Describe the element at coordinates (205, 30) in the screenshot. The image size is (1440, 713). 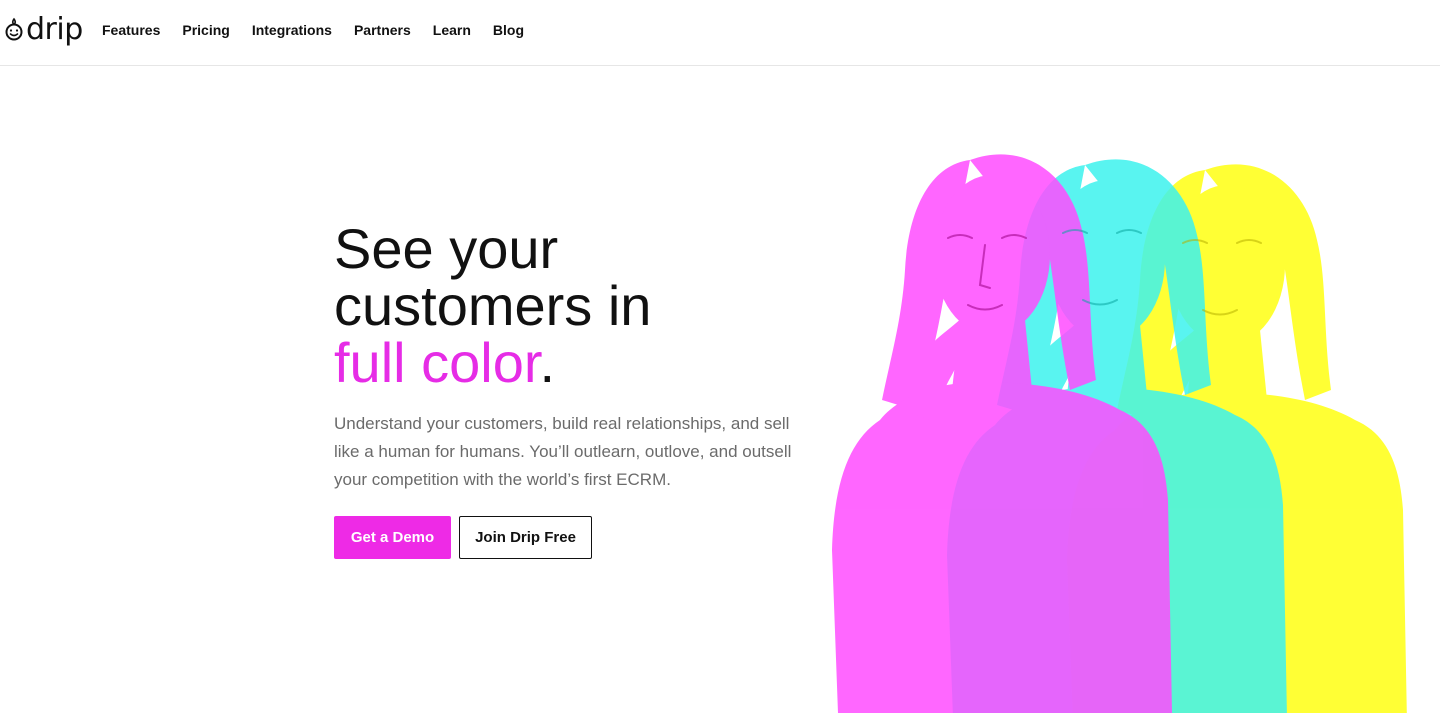
I see `nav-item-pricing: Pricing` at that location.